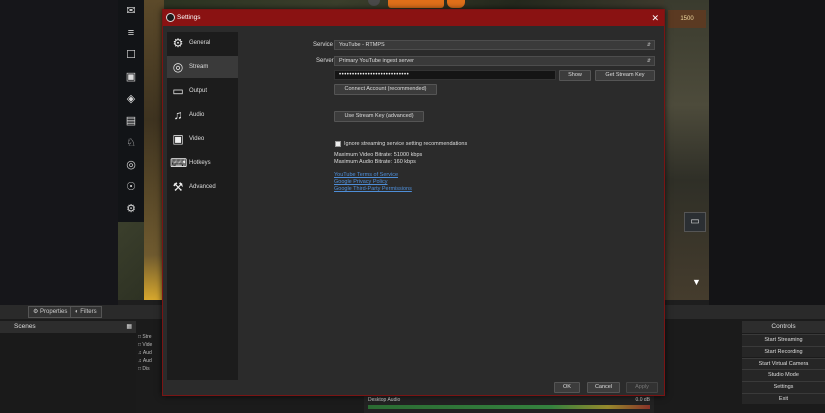 This screenshot has width=825, height=413. Describe the element at coordinates (147, 345) in the screenshot. I see `source-name: Vide` at that location.